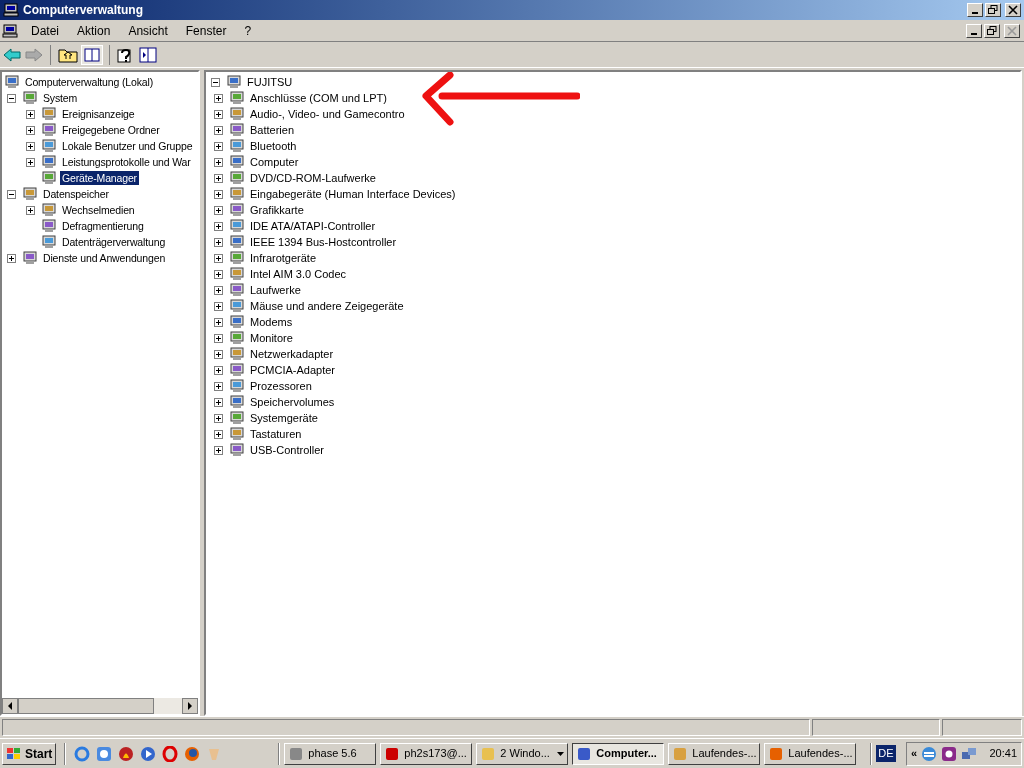  What do you see at coordinates (313, 178) in the screenshot?
I see `tree-item: DVD/CD-ROM-Laufwerke` at bounding box center [313, 178].